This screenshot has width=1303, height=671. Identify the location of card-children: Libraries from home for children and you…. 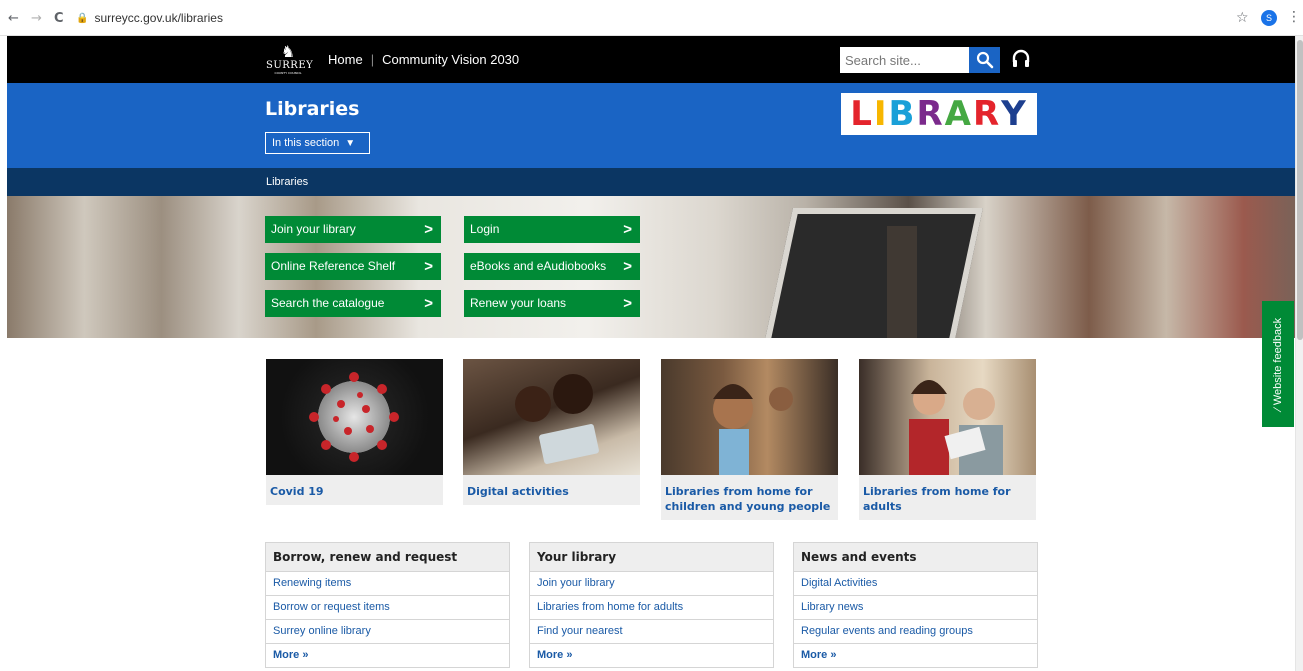
(749, 439).